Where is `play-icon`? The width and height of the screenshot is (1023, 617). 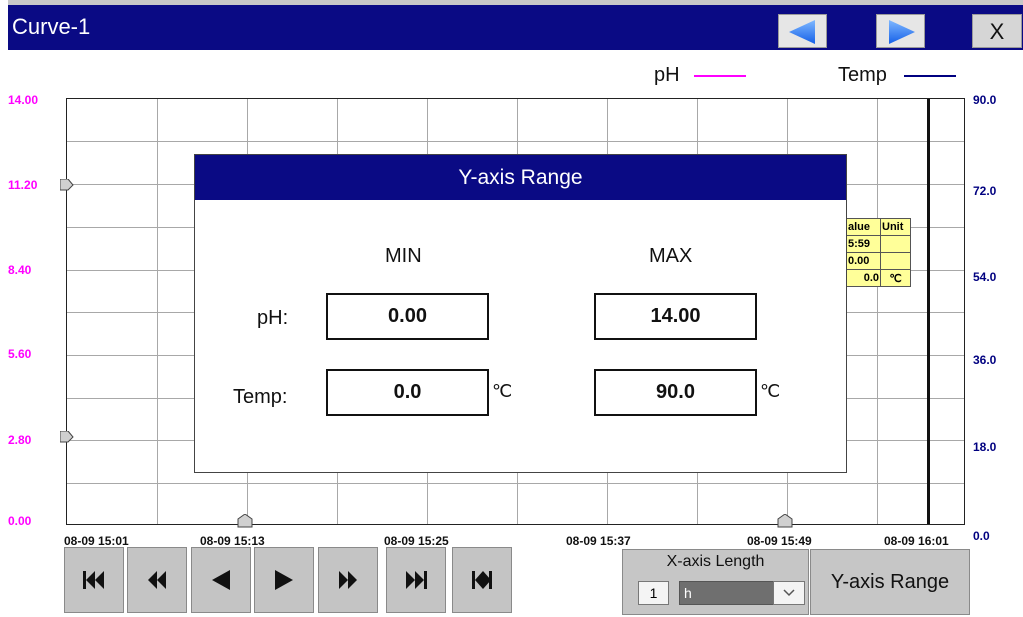 play-icon is located at coordinates (284, 580).